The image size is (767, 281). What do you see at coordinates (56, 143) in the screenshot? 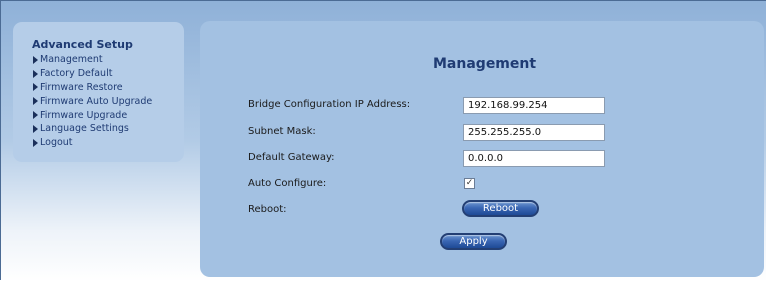
I see `sidebar-item-label: Logout` at bounding box center [56, 143].